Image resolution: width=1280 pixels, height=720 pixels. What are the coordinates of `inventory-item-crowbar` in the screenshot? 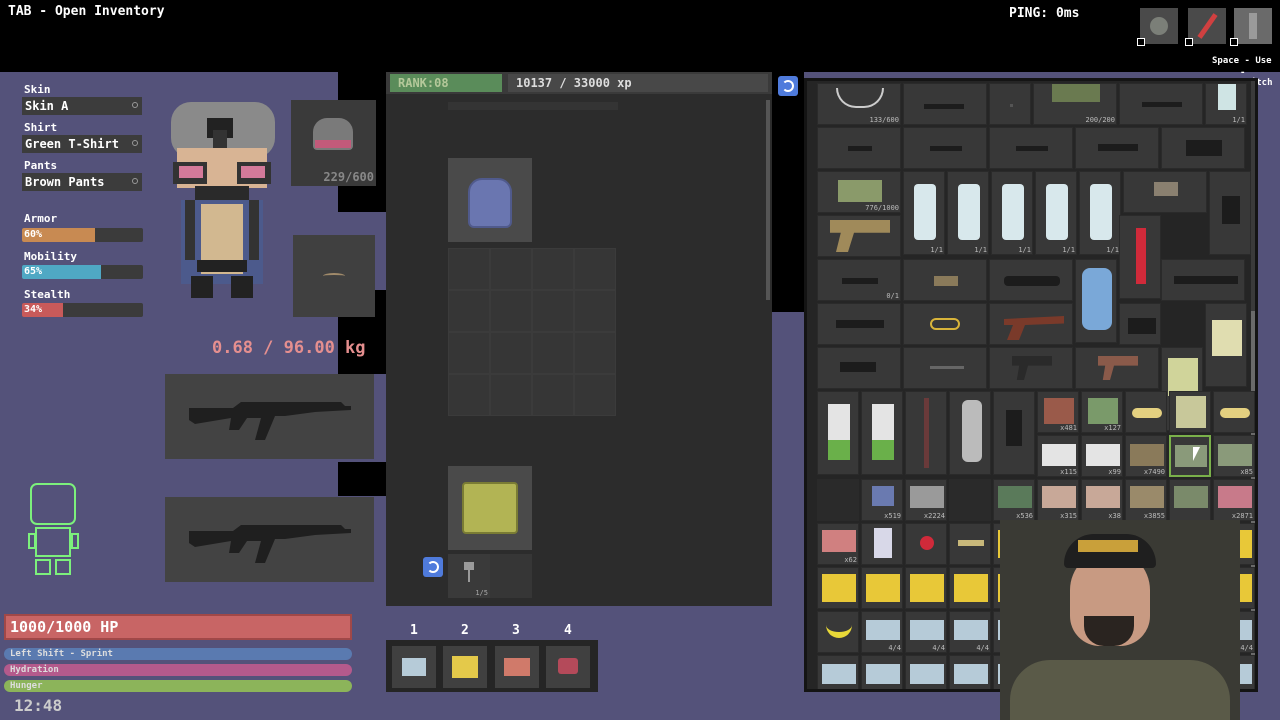 It's located at (926, 433).